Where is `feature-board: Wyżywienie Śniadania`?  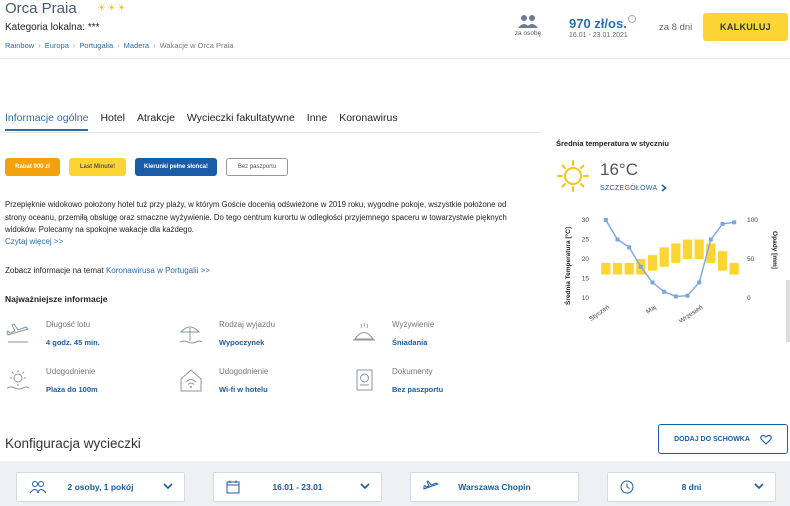
feature-board: Wyżywienie Śniadania is located at coordinates (431, 335).